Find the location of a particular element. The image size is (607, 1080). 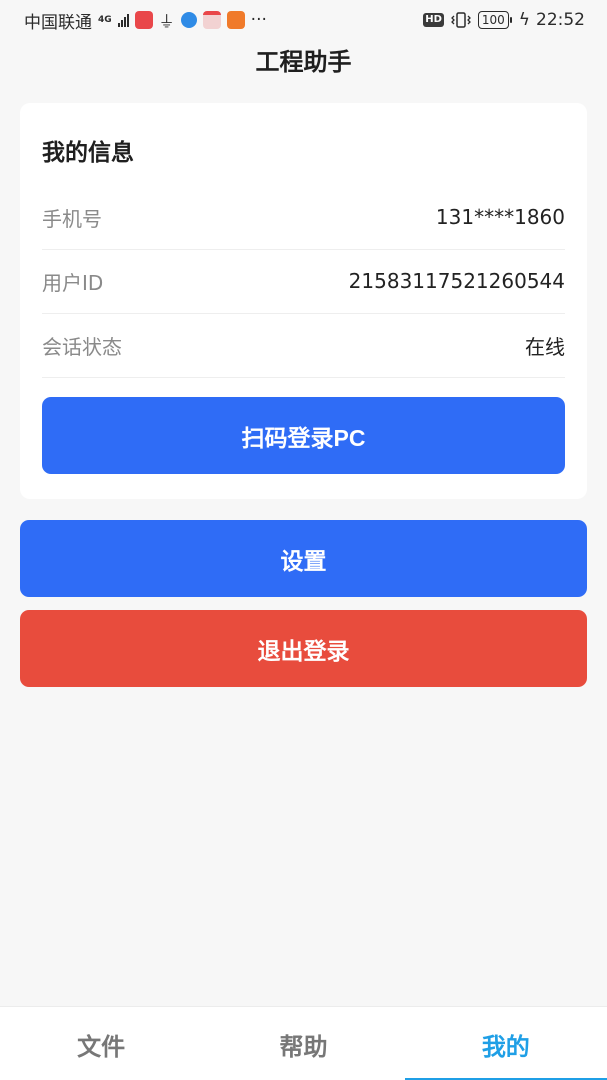

scan-login-pc-button: 扫码登录PC is located at coordinates (303, 435).